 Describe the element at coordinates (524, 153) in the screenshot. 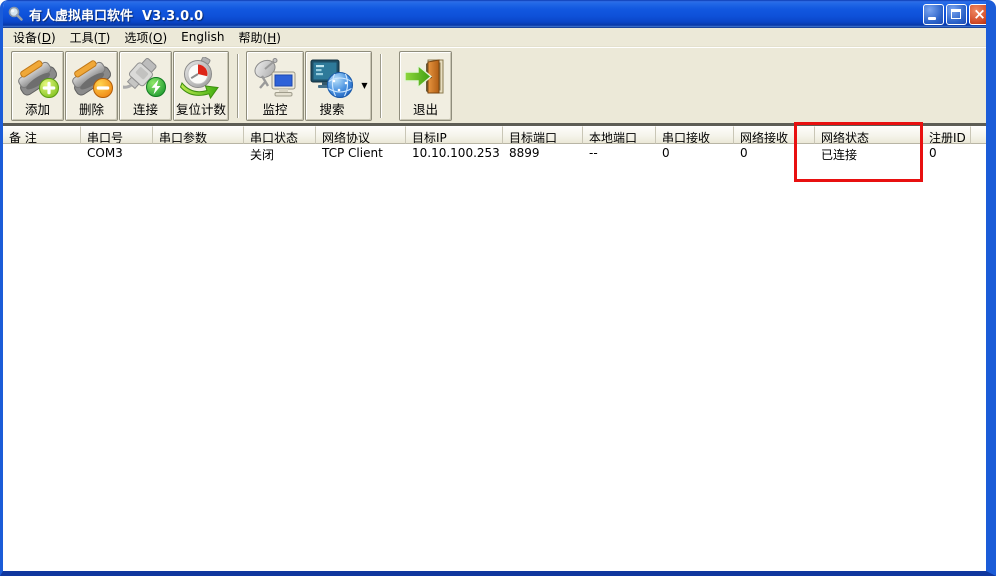

I see `cell-target-port: 8899` at that location.